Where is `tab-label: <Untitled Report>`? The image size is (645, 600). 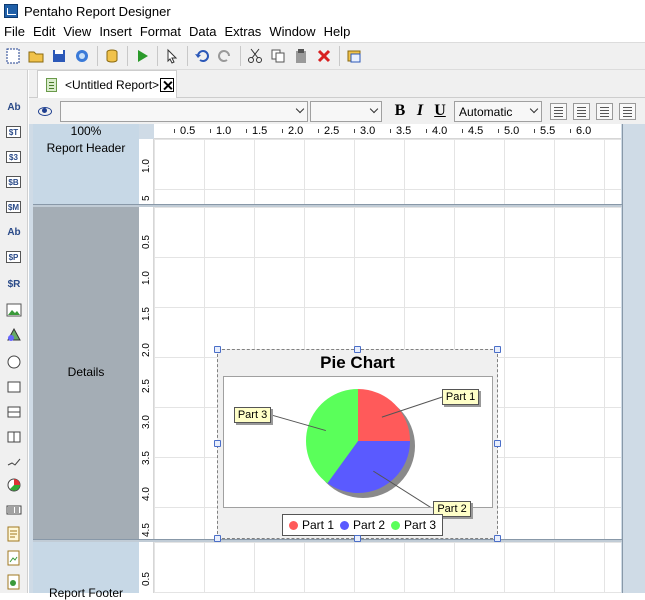 tab-label: <Untitled Report> is located at coordinates (112, 84).